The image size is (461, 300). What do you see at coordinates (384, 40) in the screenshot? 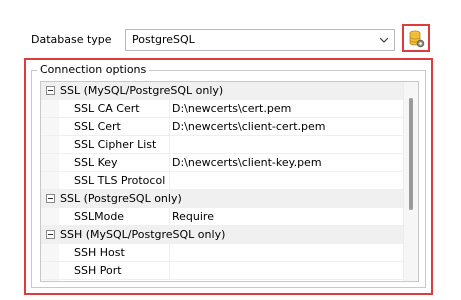
I see `chevron-down-icon` at bounding box center [384, 40].